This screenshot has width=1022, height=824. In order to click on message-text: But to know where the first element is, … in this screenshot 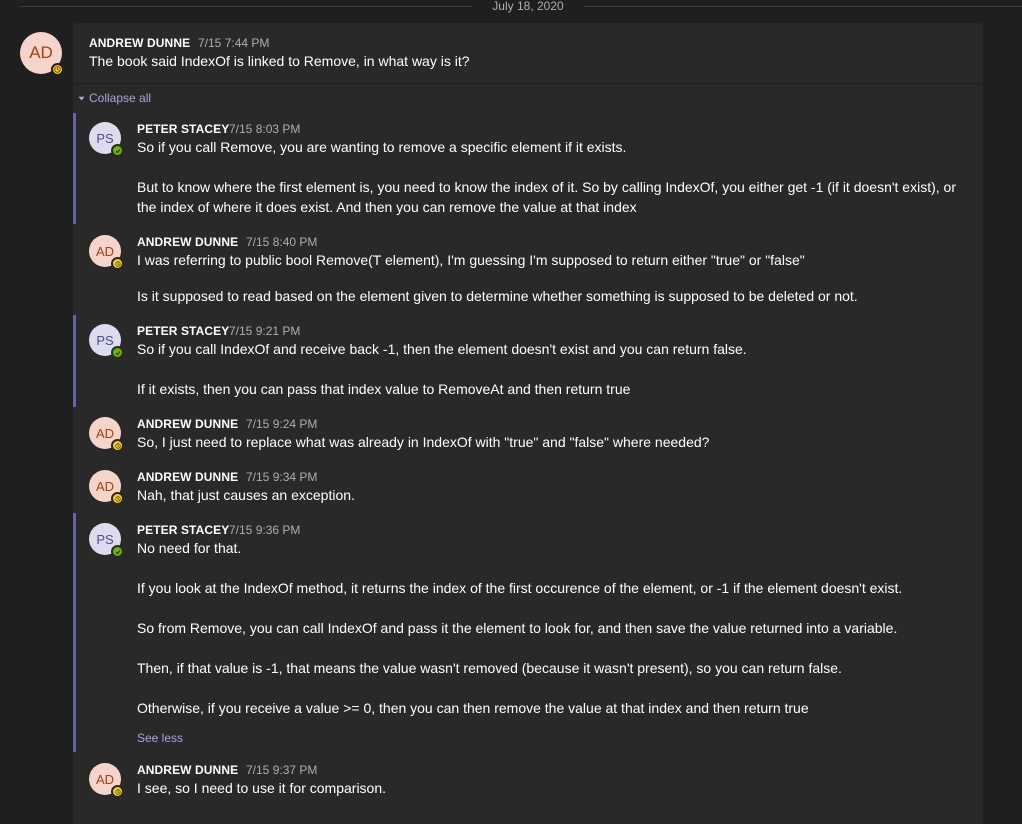, I will do `click(546, 187)`.